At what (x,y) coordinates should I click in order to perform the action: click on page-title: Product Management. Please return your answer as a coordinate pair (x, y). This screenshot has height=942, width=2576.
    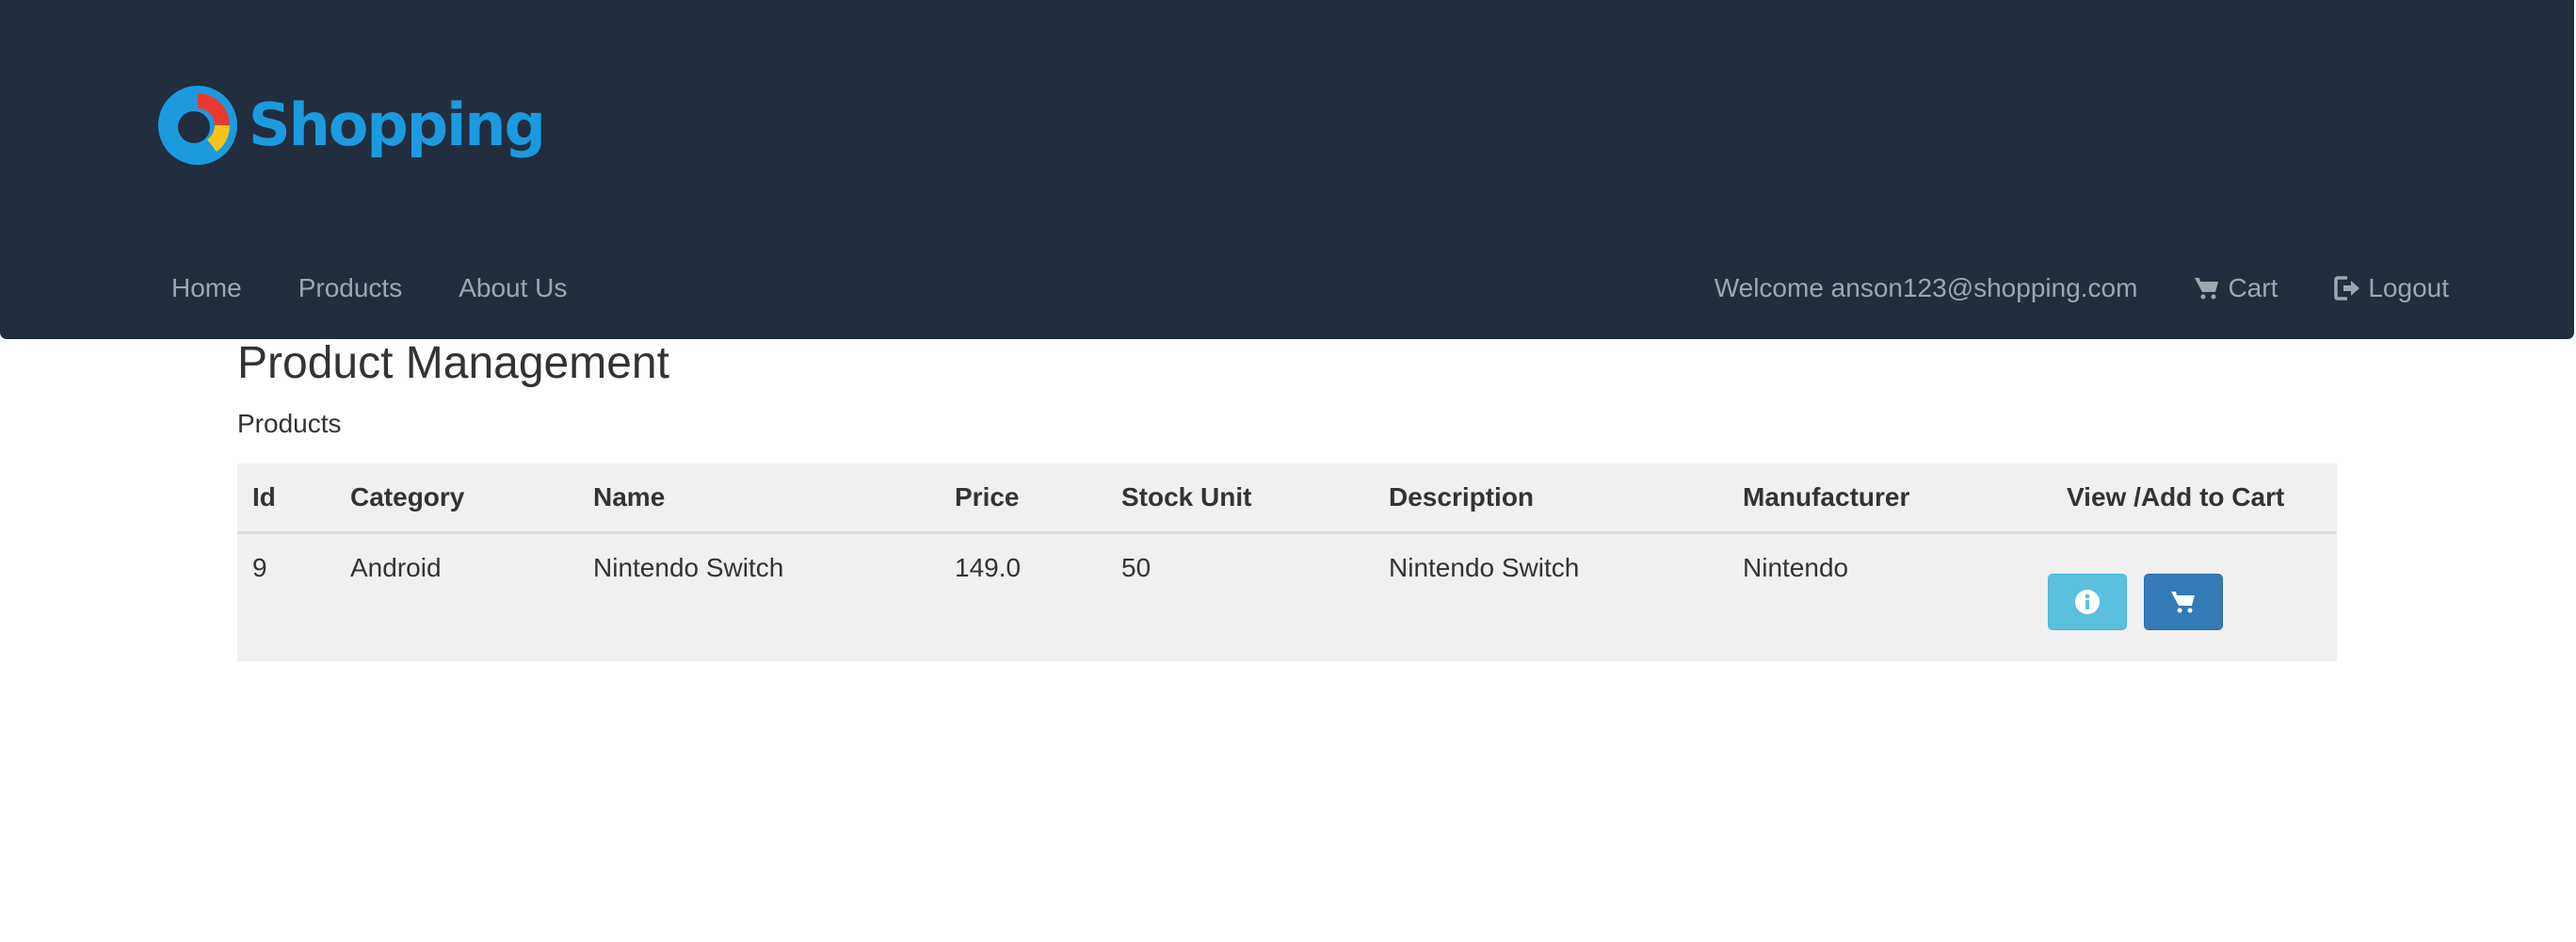
    Looking at the image, I should click on (453, 363).